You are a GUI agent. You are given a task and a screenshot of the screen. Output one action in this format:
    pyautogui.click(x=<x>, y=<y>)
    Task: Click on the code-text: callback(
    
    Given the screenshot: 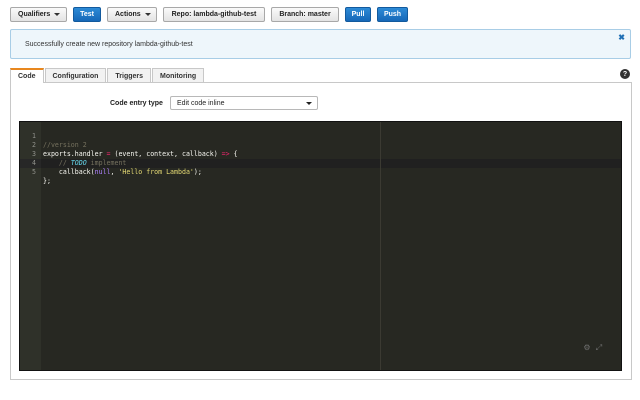 What is the action you would take?
    pyautogui.click(x=69, y=172)
    